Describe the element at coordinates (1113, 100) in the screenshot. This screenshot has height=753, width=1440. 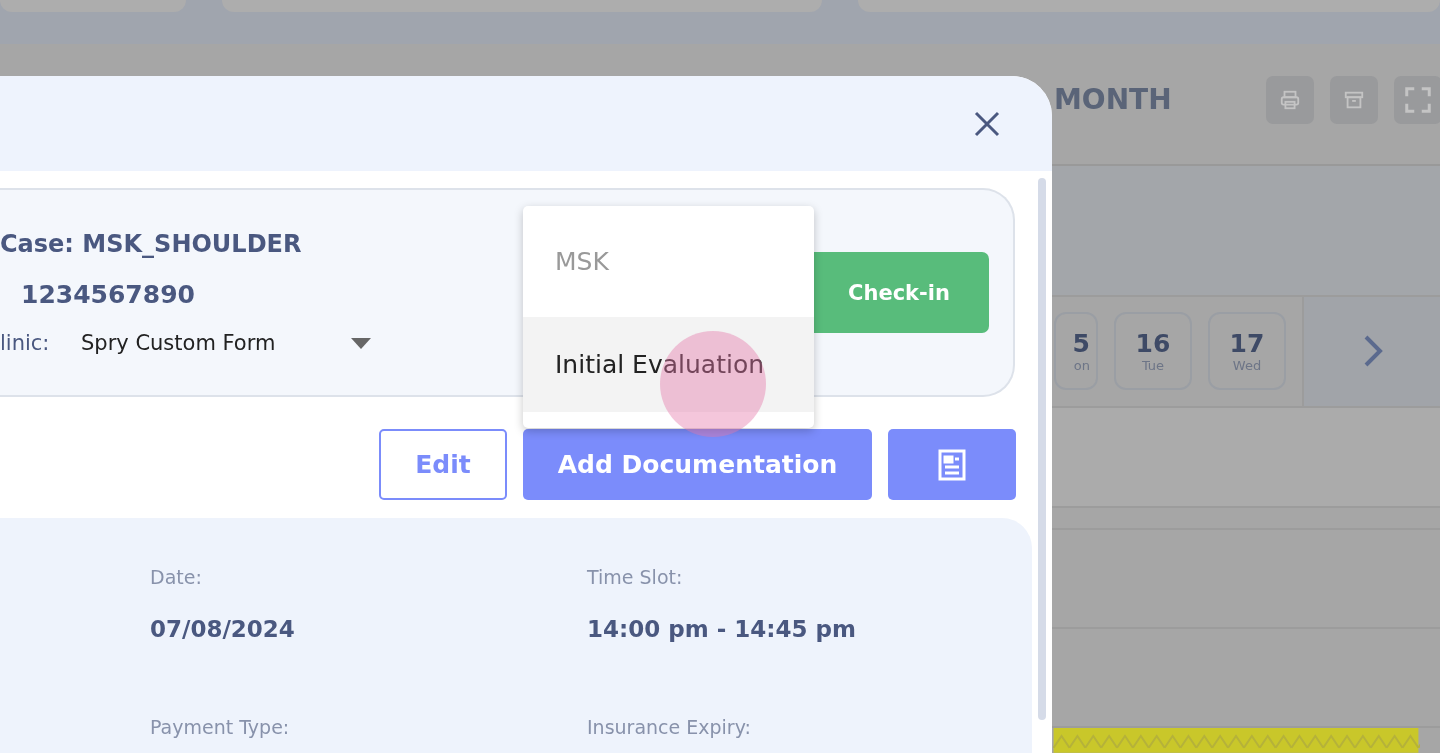
I see `view-label: MONTH` at that location.